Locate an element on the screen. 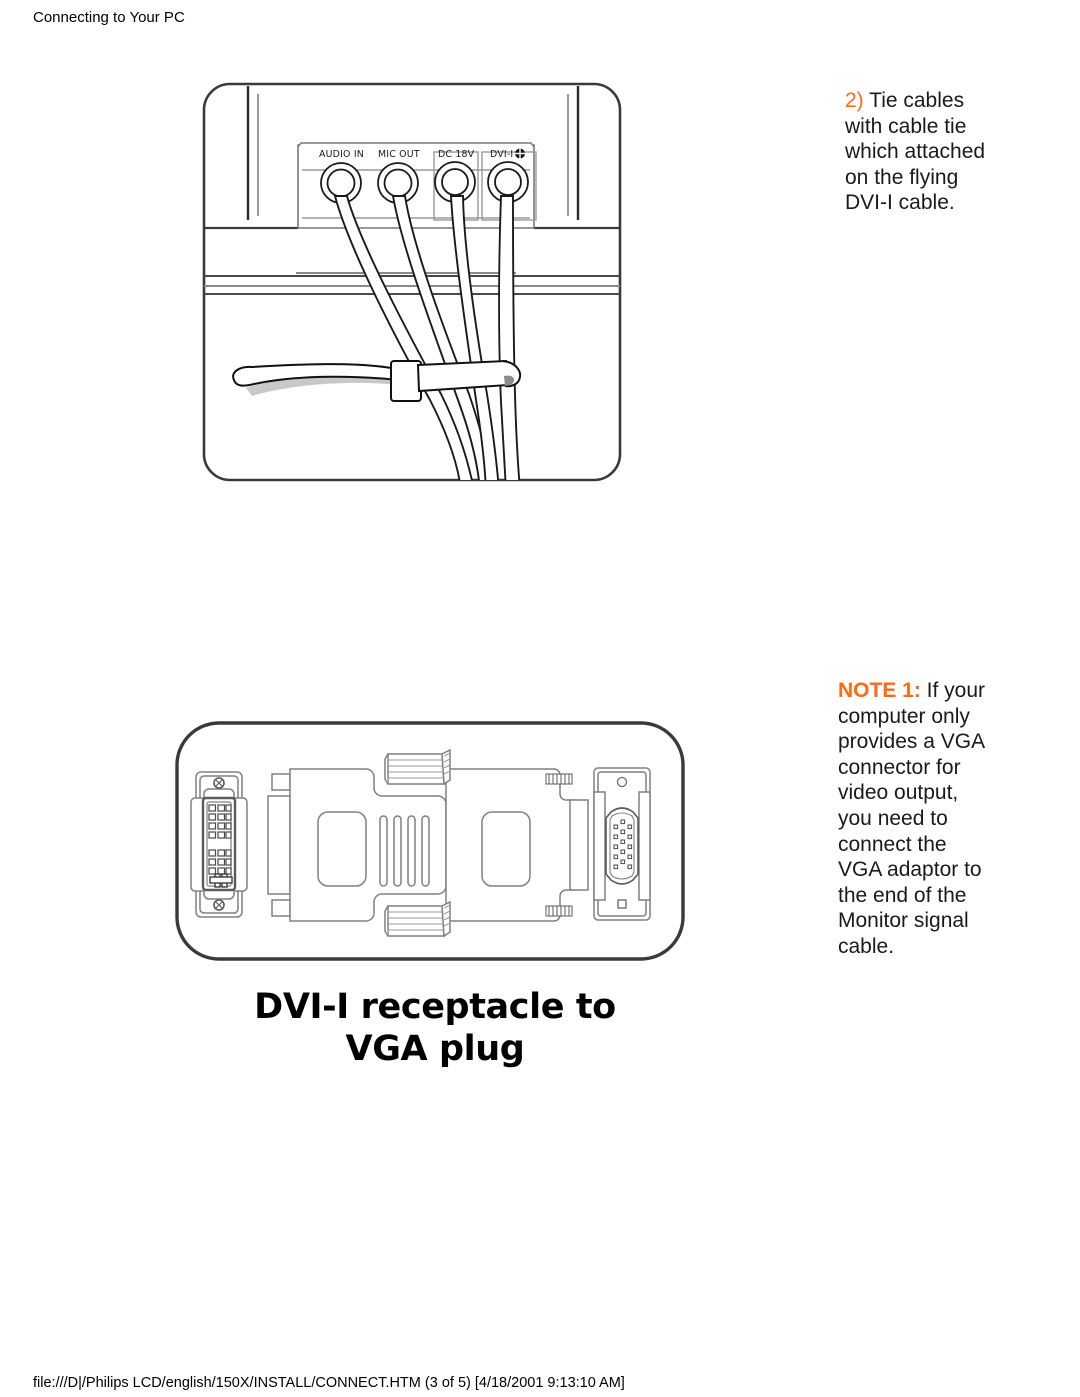  thumbscrew-bottom is located at coordinates (417, 919).